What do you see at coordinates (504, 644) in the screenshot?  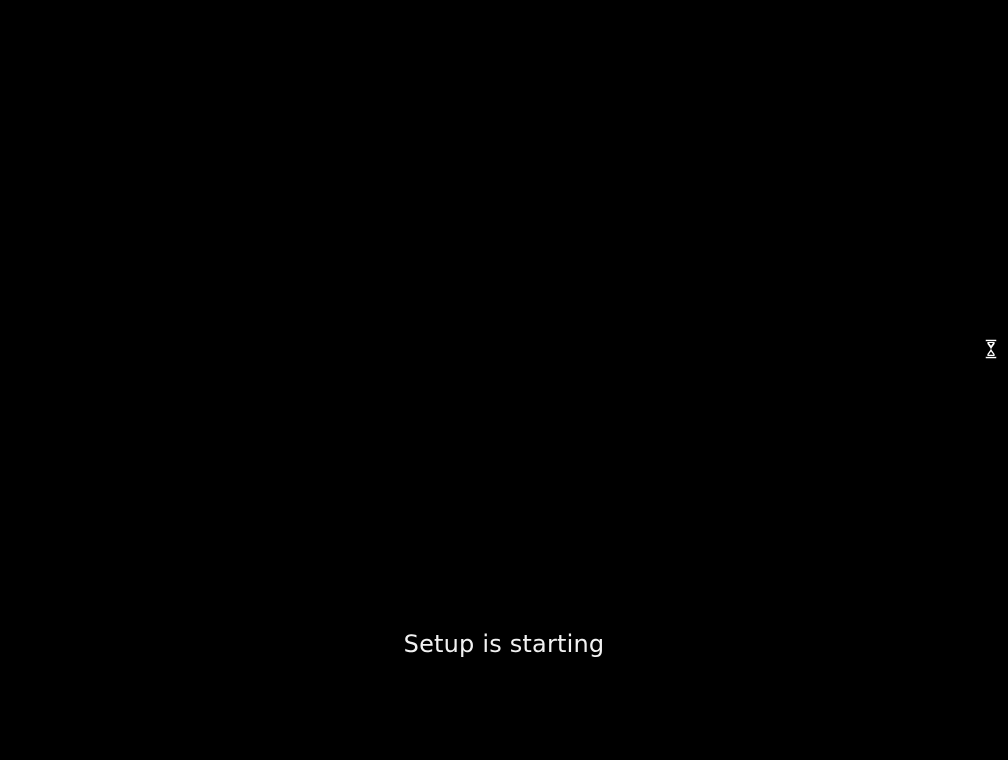 I see `setup-status-text: Setup is starting` at bounding box center [504, 644].